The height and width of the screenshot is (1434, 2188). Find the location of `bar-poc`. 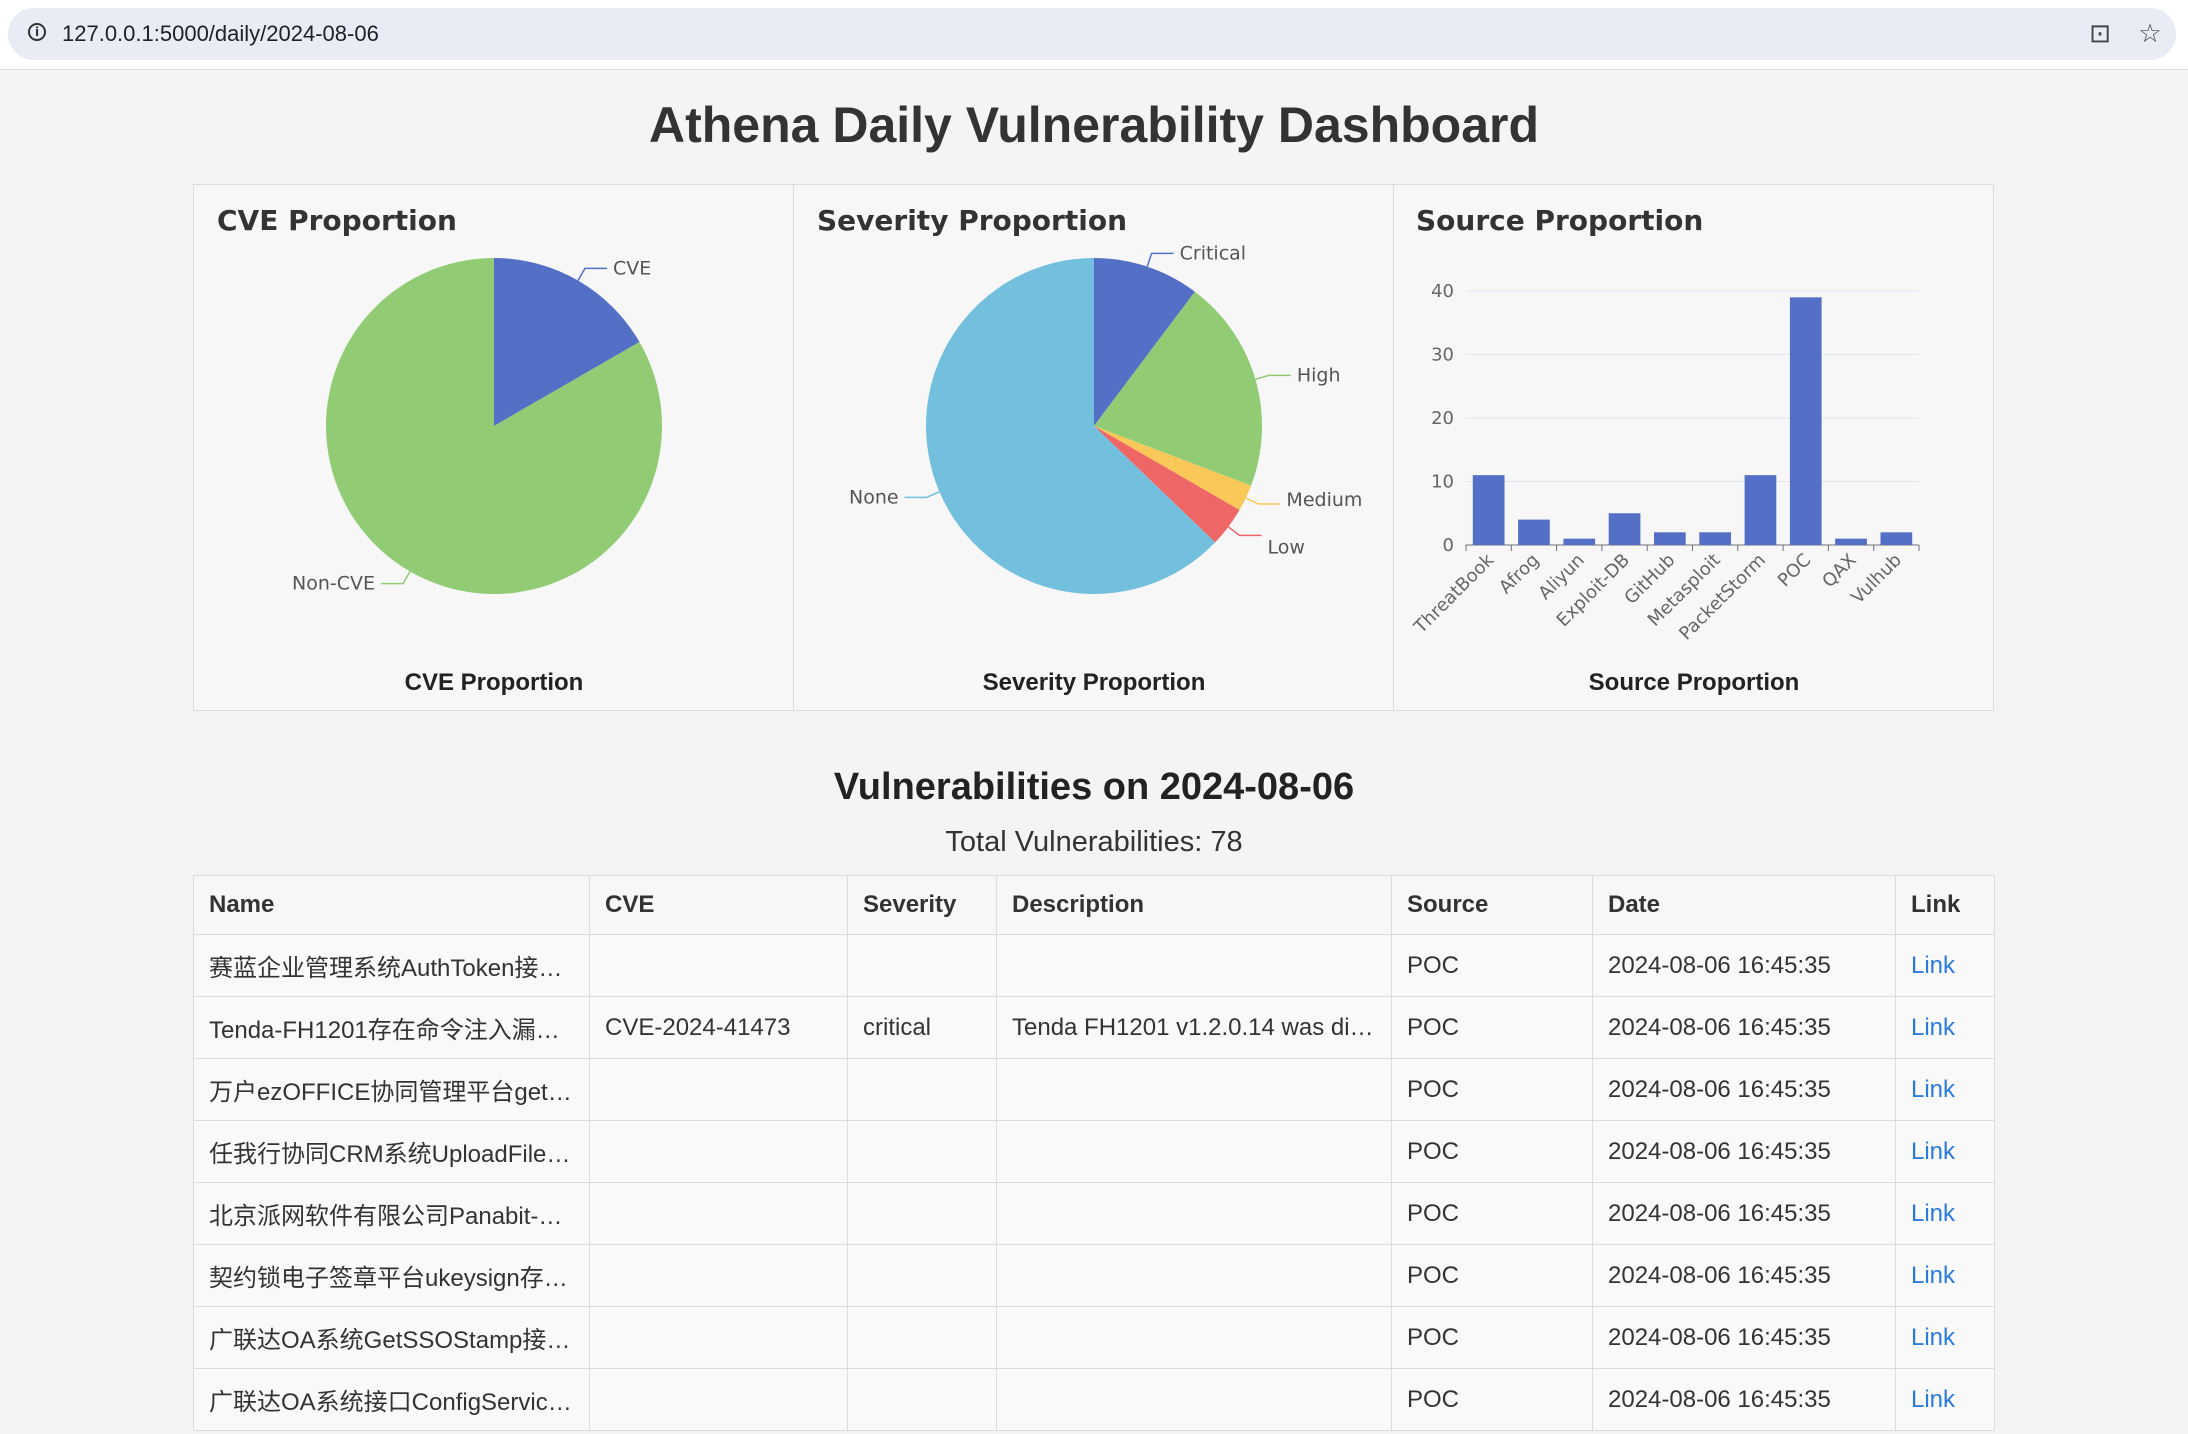

bar-poc is located at coordinates (1805, 421).